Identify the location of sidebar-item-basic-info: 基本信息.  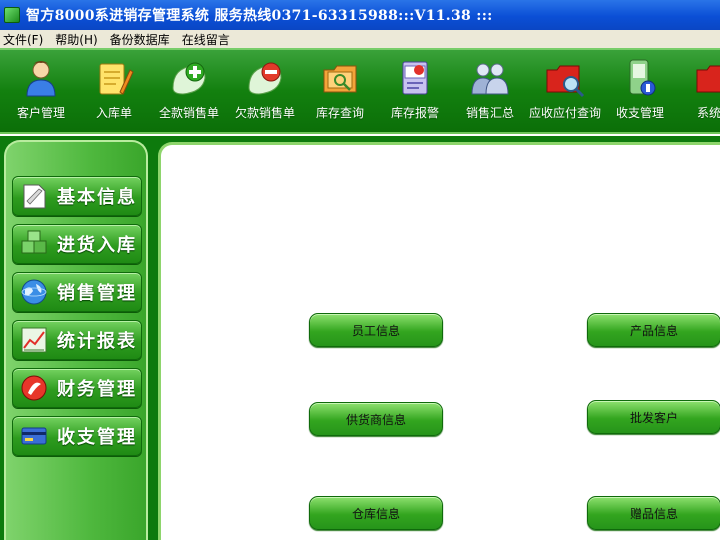
(77, 196).